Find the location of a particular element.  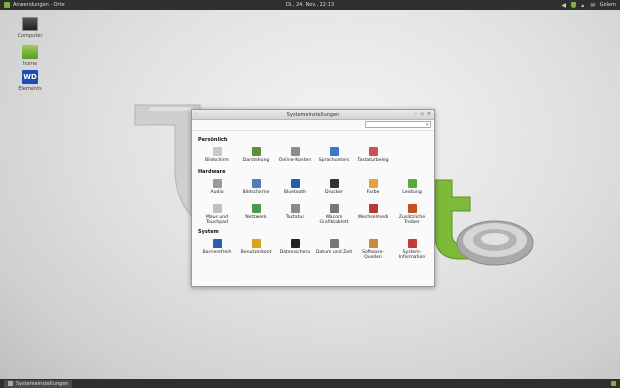

lock-screen-icon is located at coordinates (217, 151).